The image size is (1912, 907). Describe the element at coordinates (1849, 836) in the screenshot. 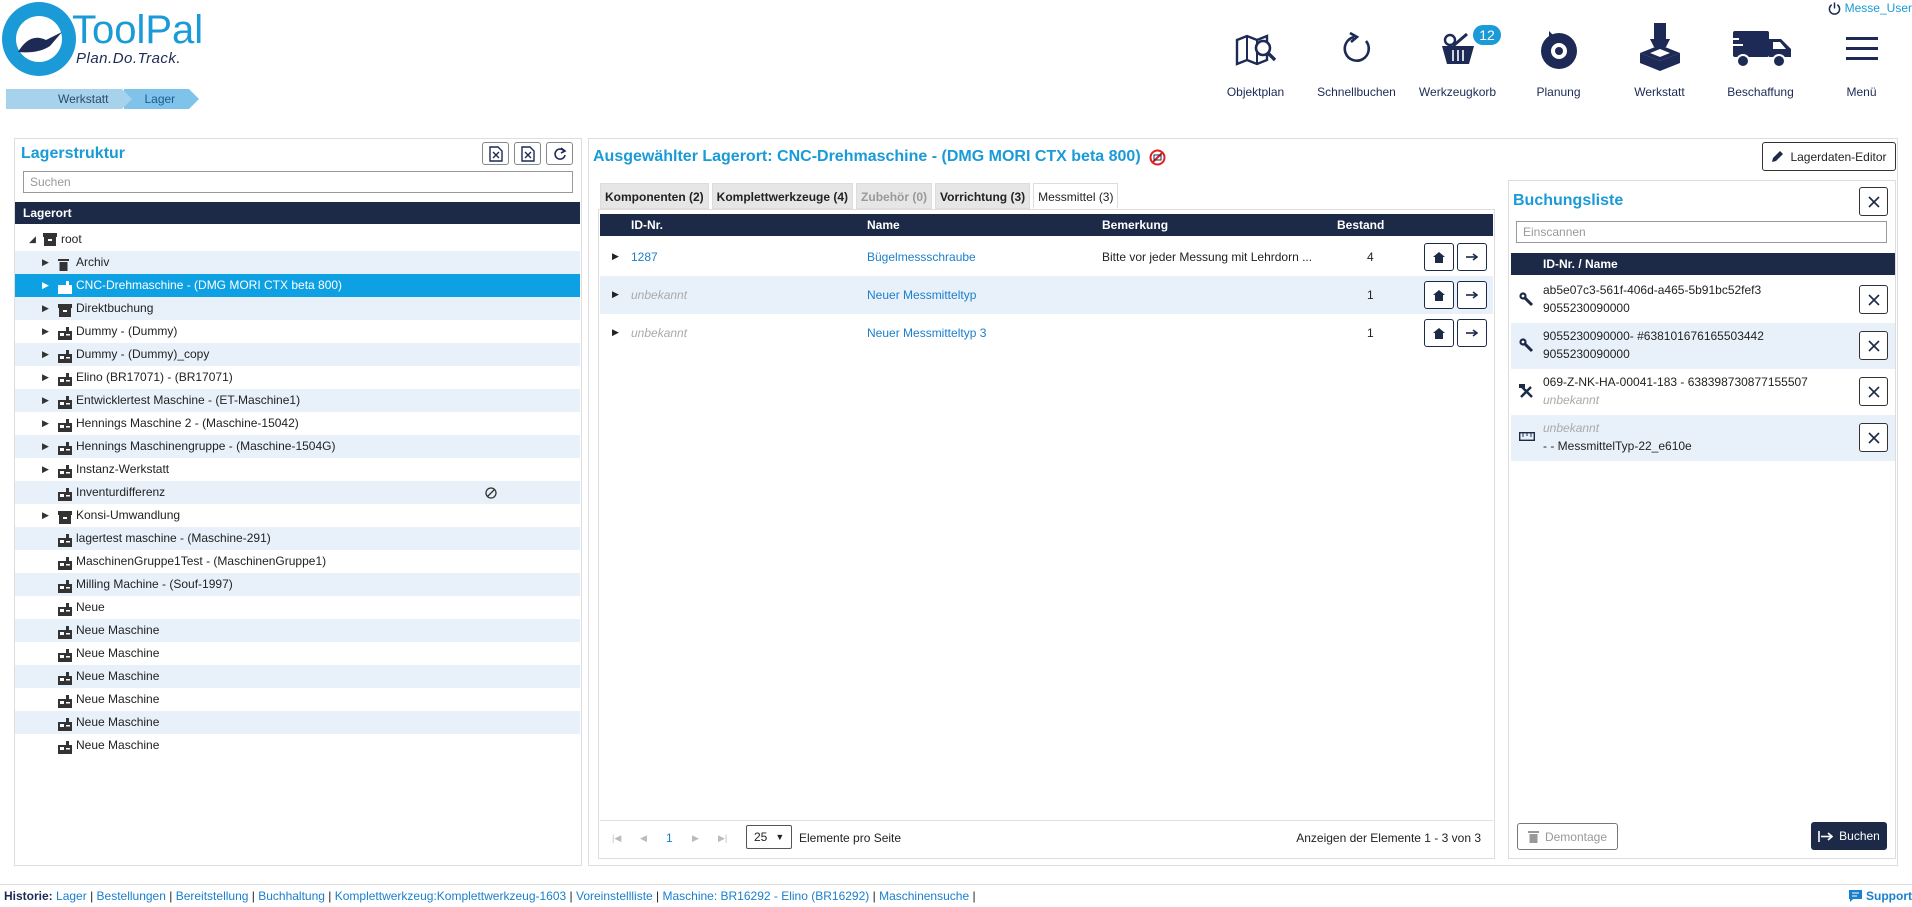

I see `buchen-button: Buchen` at that location.